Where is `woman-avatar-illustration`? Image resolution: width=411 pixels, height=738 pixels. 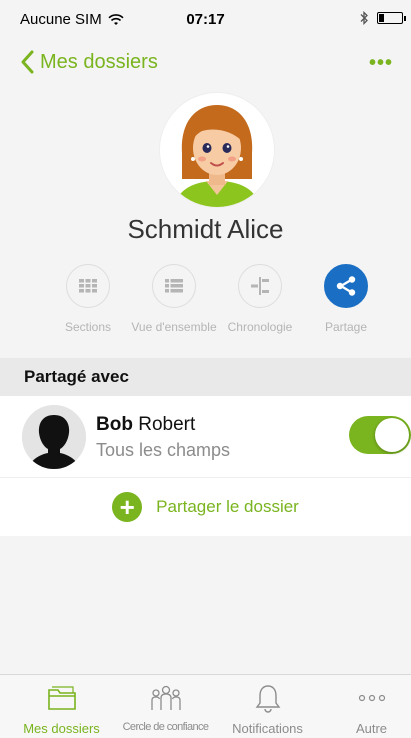
woman-avatar-illustration is located at coordinates (217, 150).